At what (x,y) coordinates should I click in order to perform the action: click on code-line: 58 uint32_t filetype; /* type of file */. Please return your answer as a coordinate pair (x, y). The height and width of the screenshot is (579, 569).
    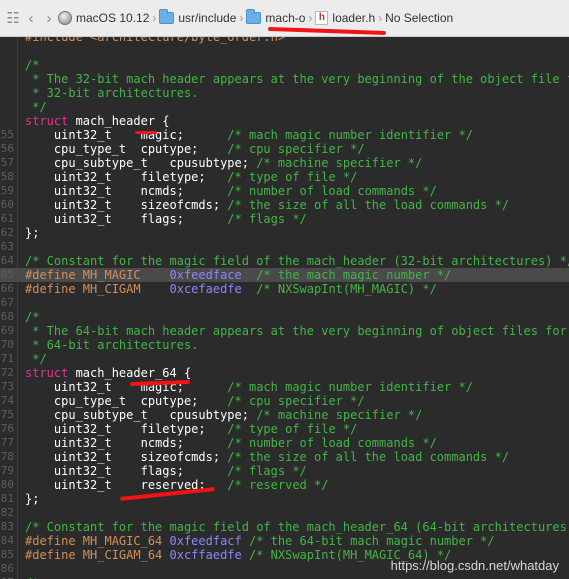
    Looking at the image, I should click on (284, 177).